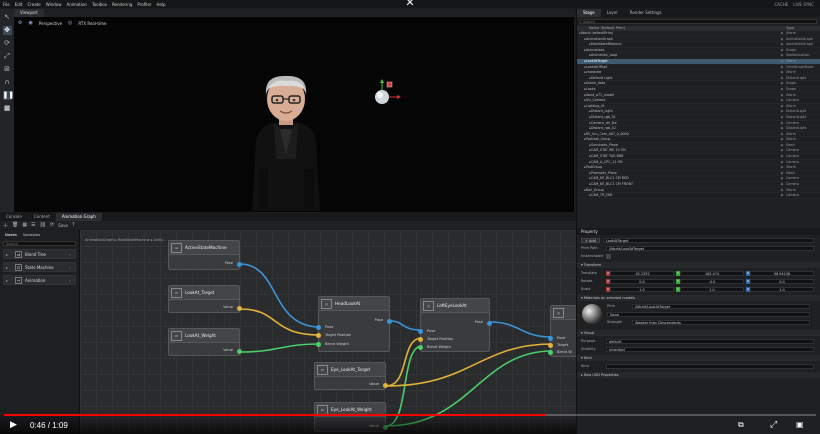 Image resolution: width=820 pixels, height=434 pixels. I want to click on tab-stage: Stage, so click(589, 13).